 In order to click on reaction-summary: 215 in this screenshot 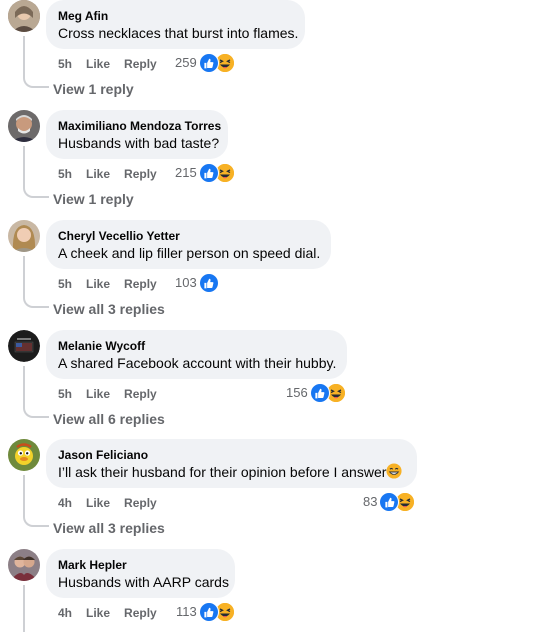, I will do `click(205, 173)`.